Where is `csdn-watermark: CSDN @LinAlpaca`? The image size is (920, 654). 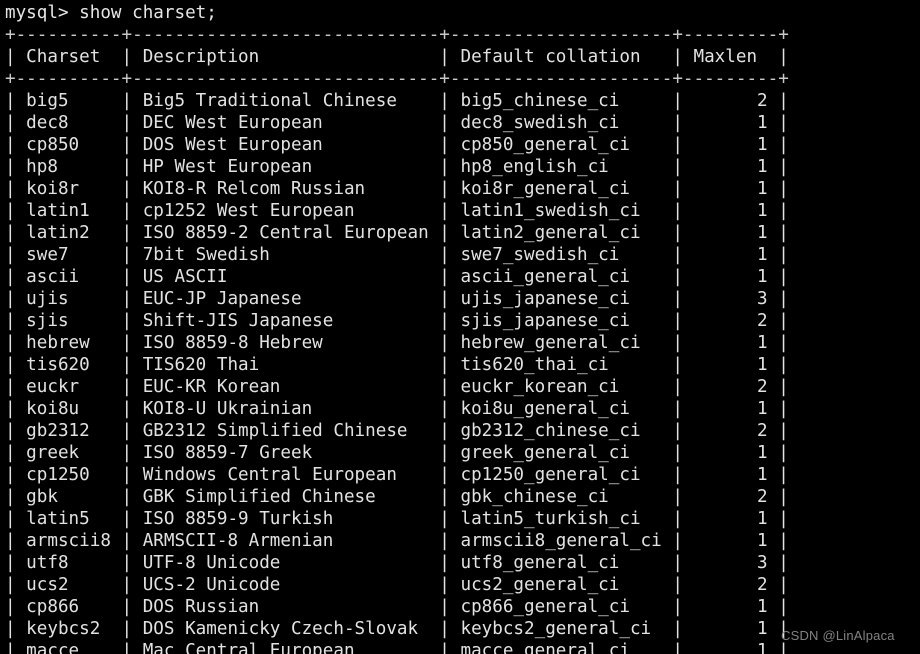
csdn-watermark: CSDN @LinAlpaca is located at coordinates (838, 635).